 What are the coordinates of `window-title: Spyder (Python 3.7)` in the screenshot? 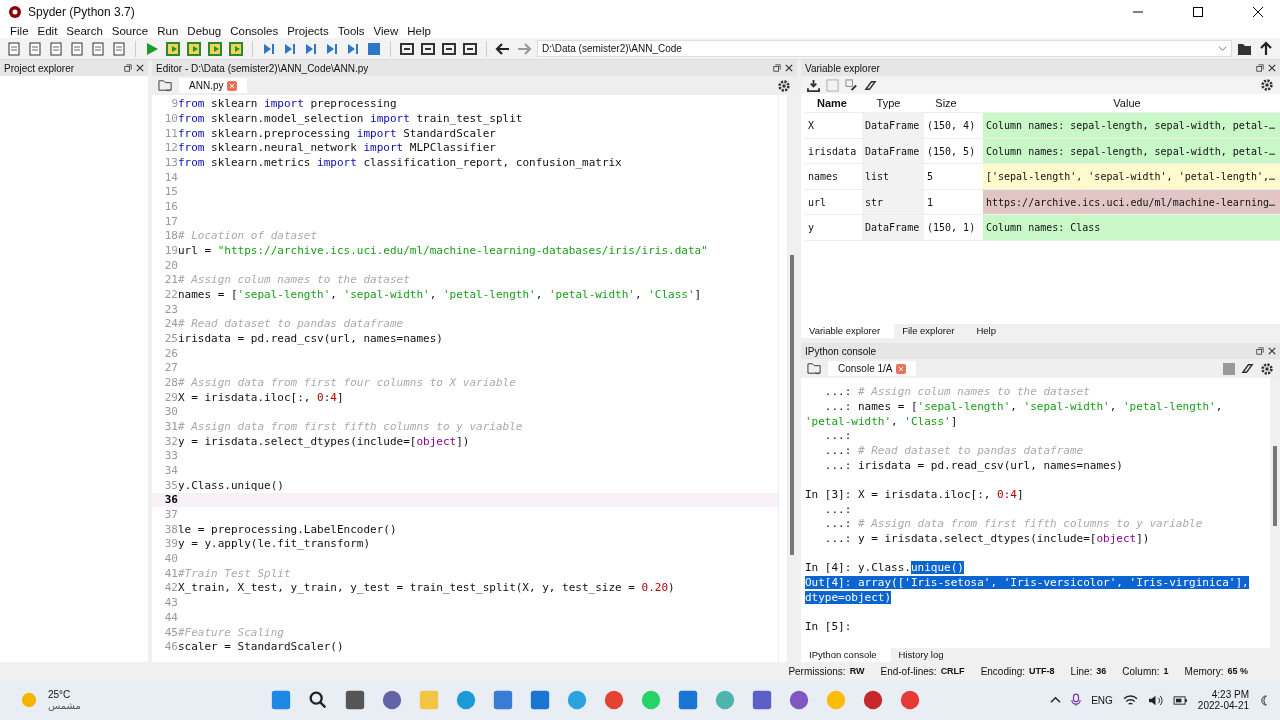 It's located at (81, 11).